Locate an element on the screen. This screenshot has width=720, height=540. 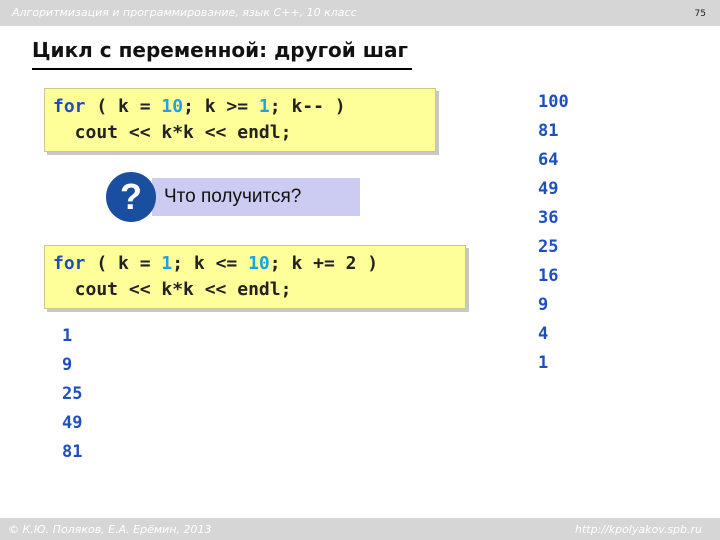
output-item: 4 is located at coordinates (543, 334).